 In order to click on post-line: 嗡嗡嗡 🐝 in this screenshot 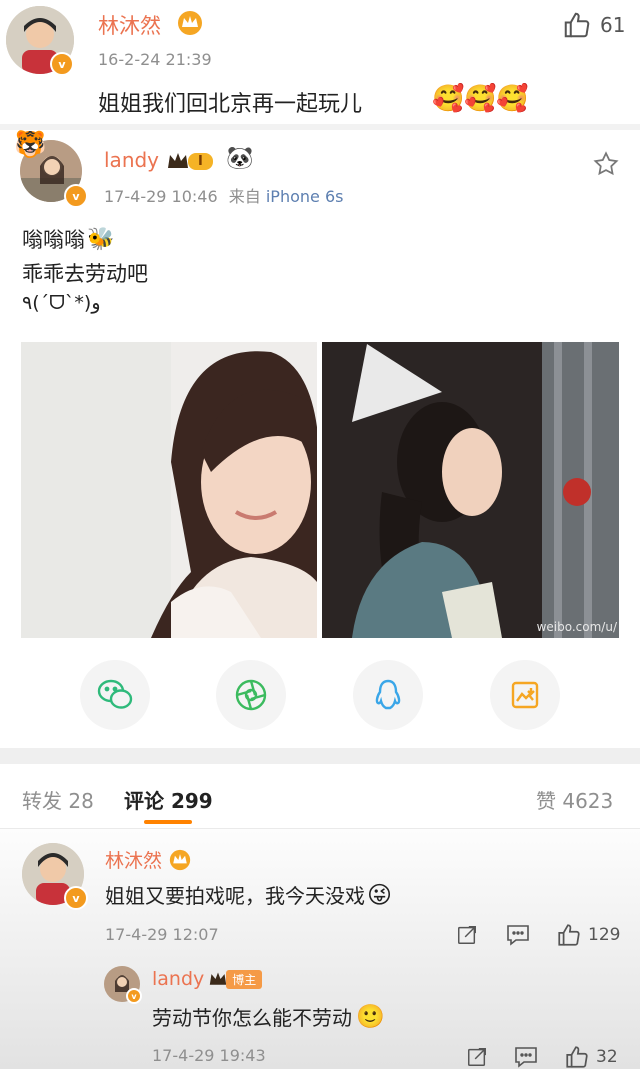, I will do `click(68, 239)`.